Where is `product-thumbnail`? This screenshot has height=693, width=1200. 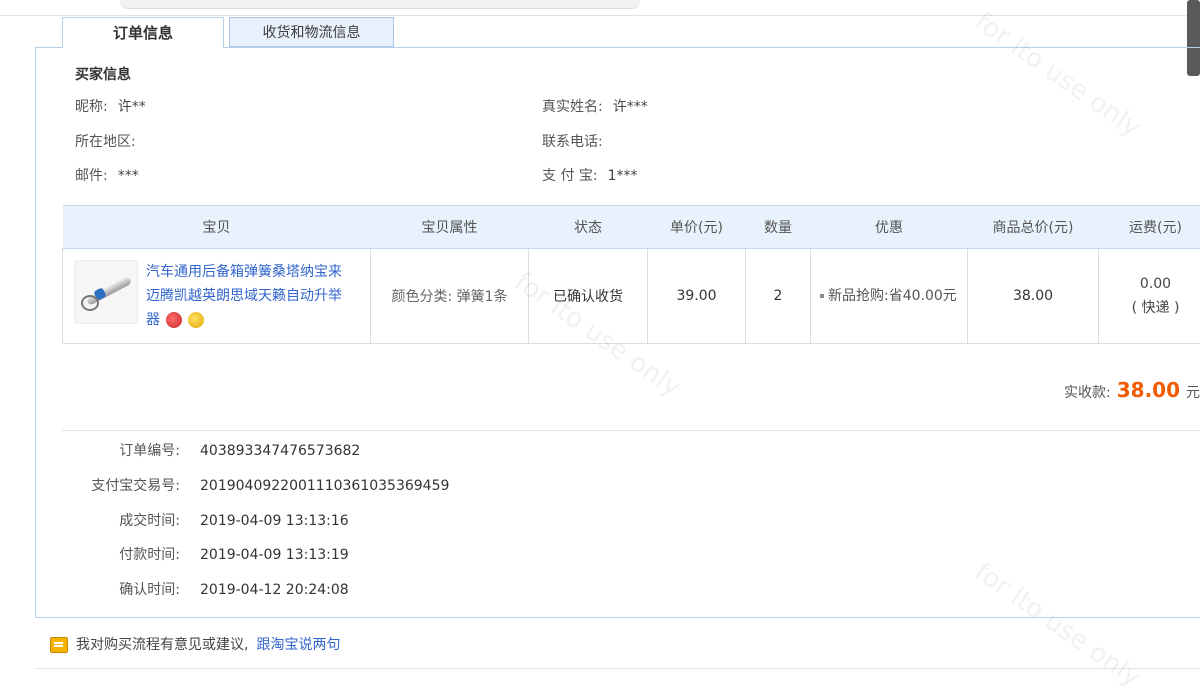 product-thumbnail is located at coordinates (106, 292).